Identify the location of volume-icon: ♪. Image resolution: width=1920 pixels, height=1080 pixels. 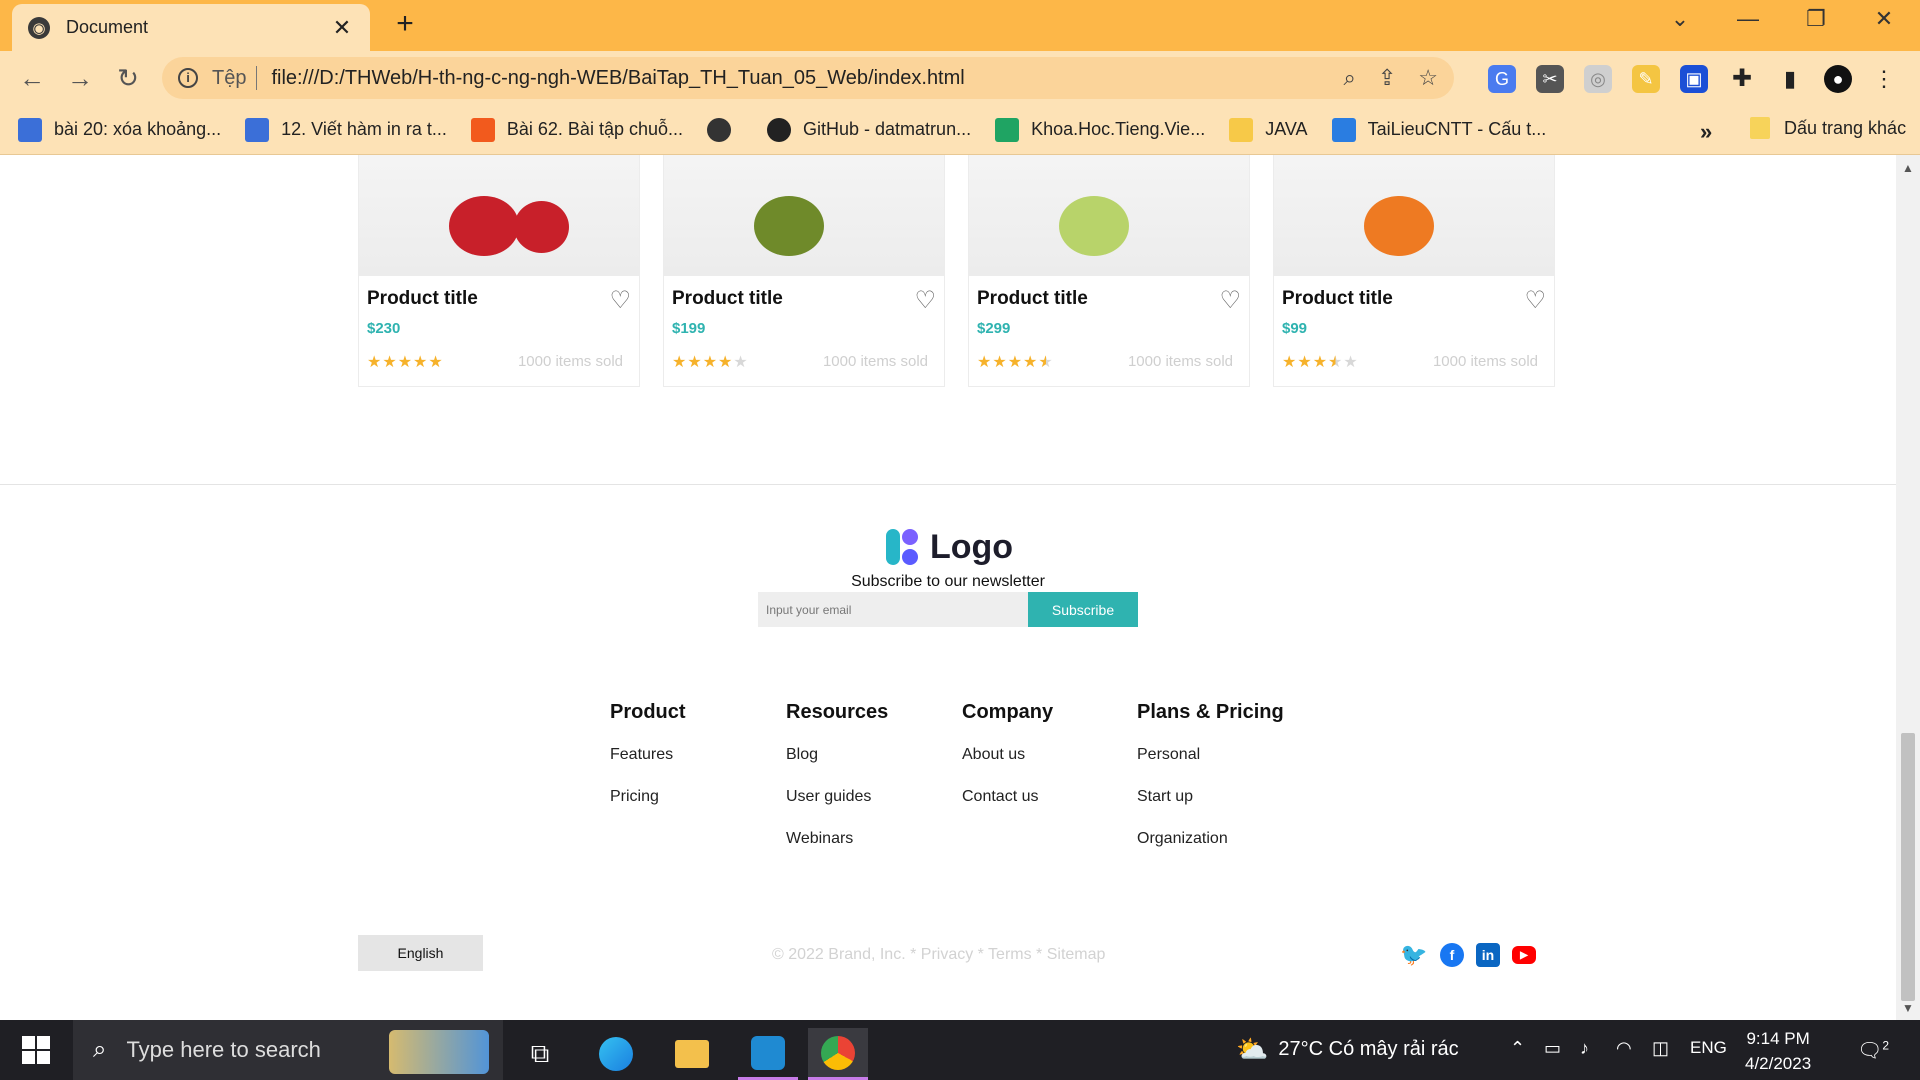
(1584, 1048).